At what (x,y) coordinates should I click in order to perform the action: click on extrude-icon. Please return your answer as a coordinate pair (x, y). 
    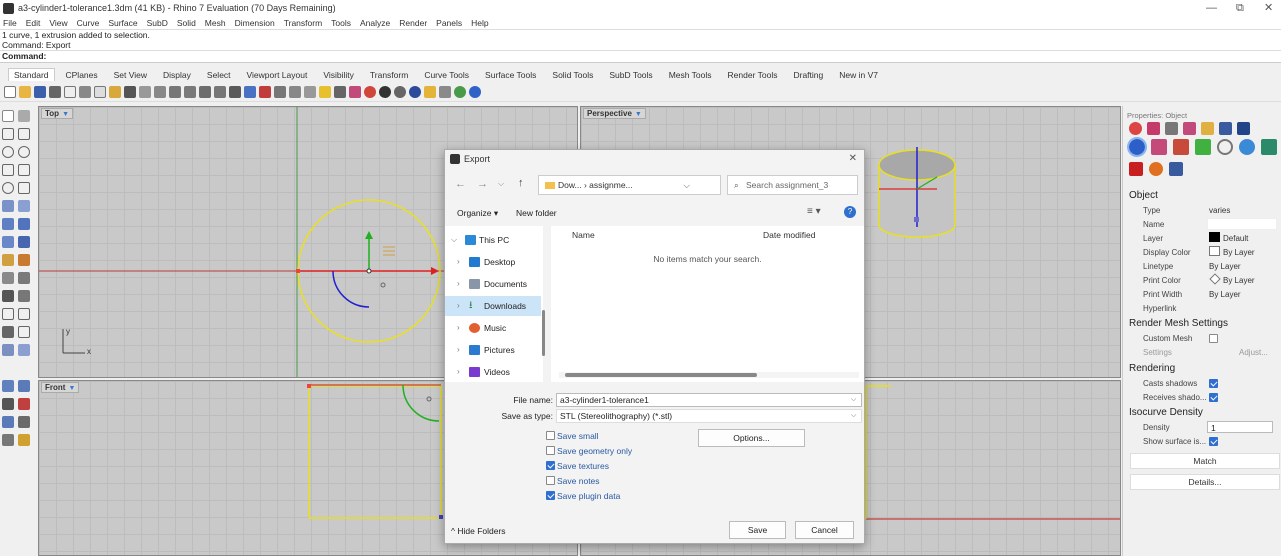
    Looking at the image, I should click on (8, 278).